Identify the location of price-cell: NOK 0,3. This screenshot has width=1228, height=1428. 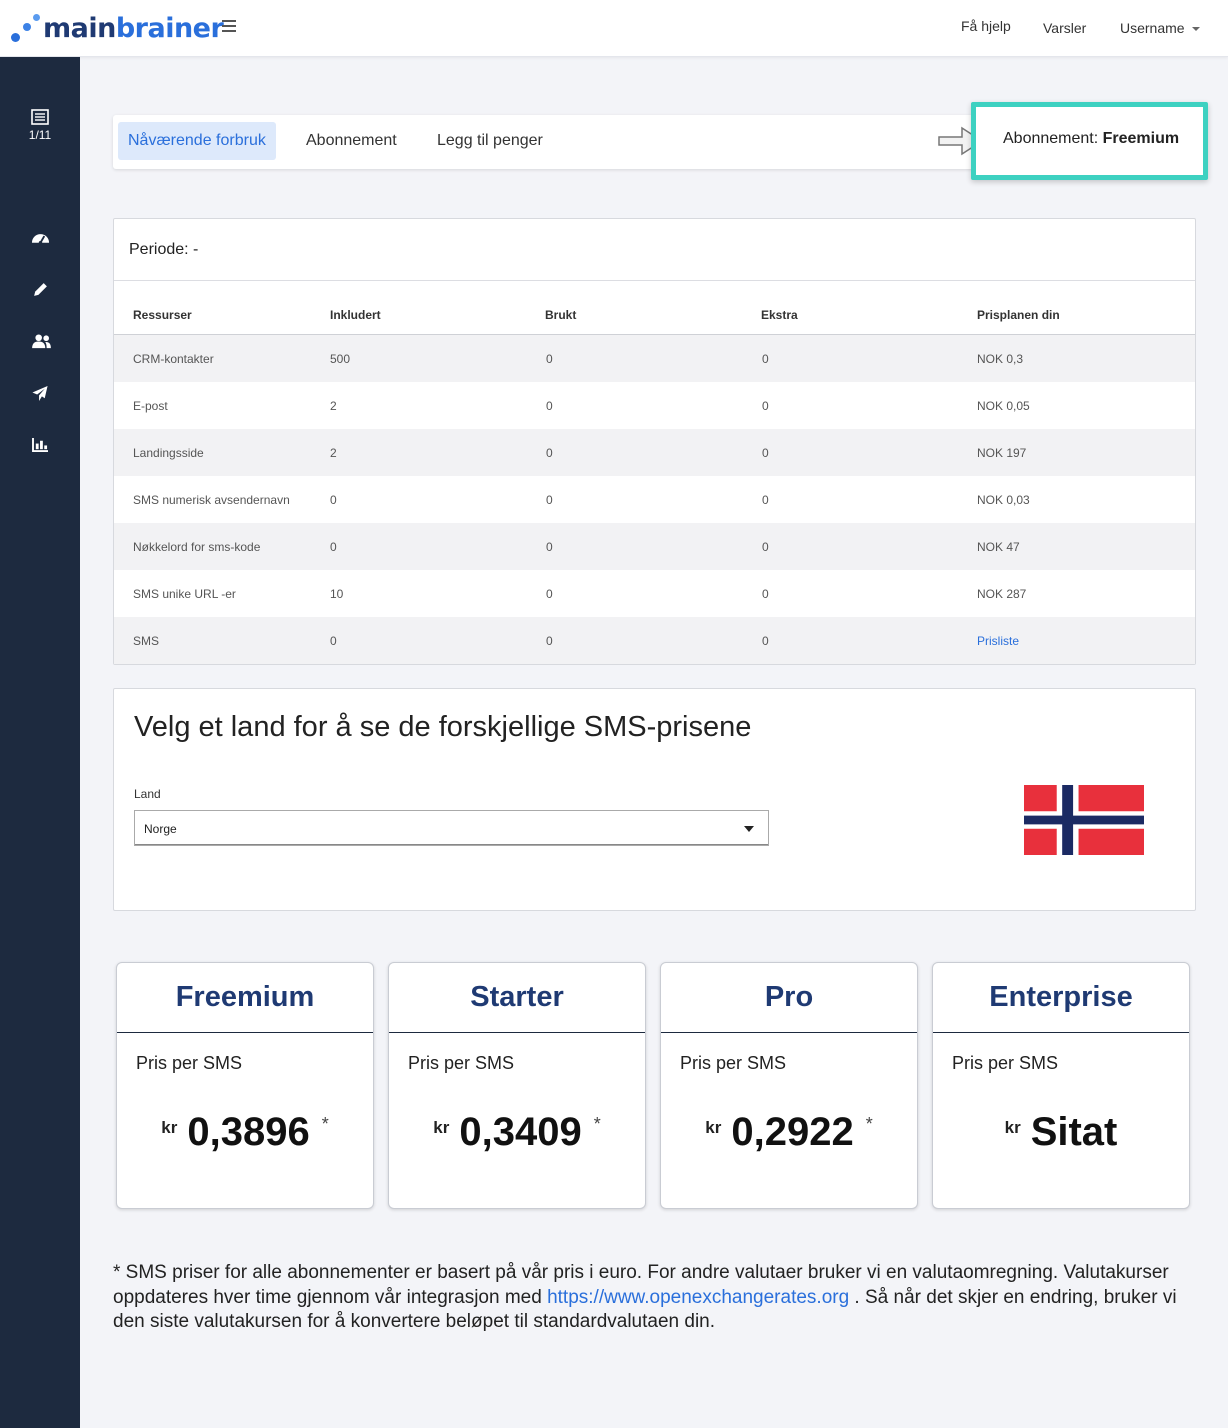
(1000, 359).